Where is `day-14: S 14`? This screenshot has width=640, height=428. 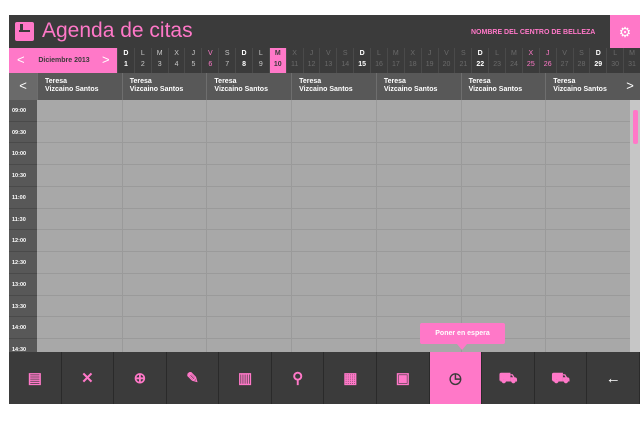 day-14: S 14 is located at coordinates (344, 60).